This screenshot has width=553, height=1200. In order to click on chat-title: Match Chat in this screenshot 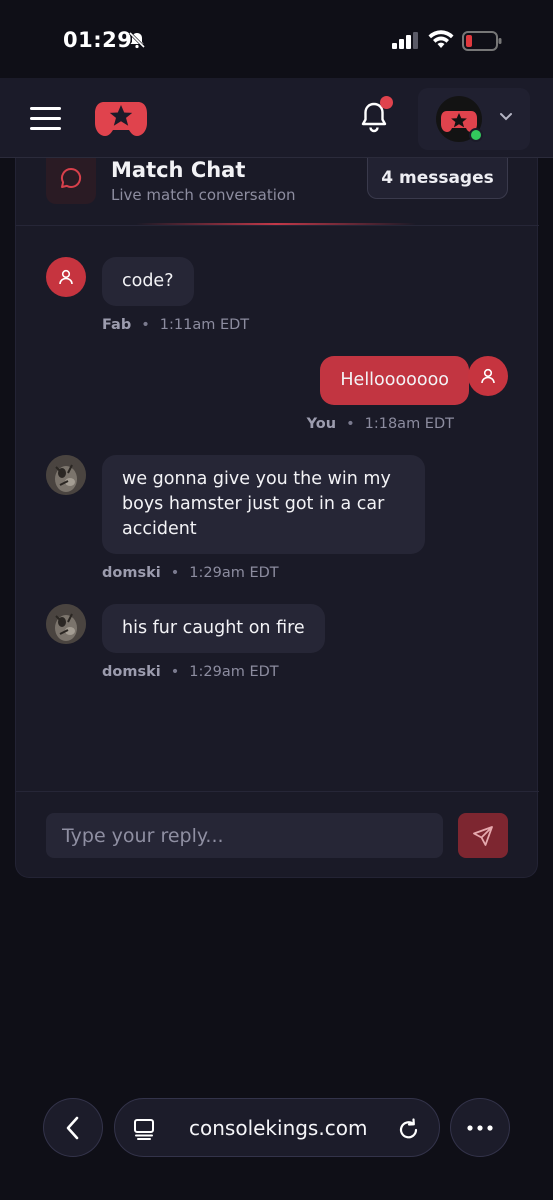, I will do `click(178, 170)`.